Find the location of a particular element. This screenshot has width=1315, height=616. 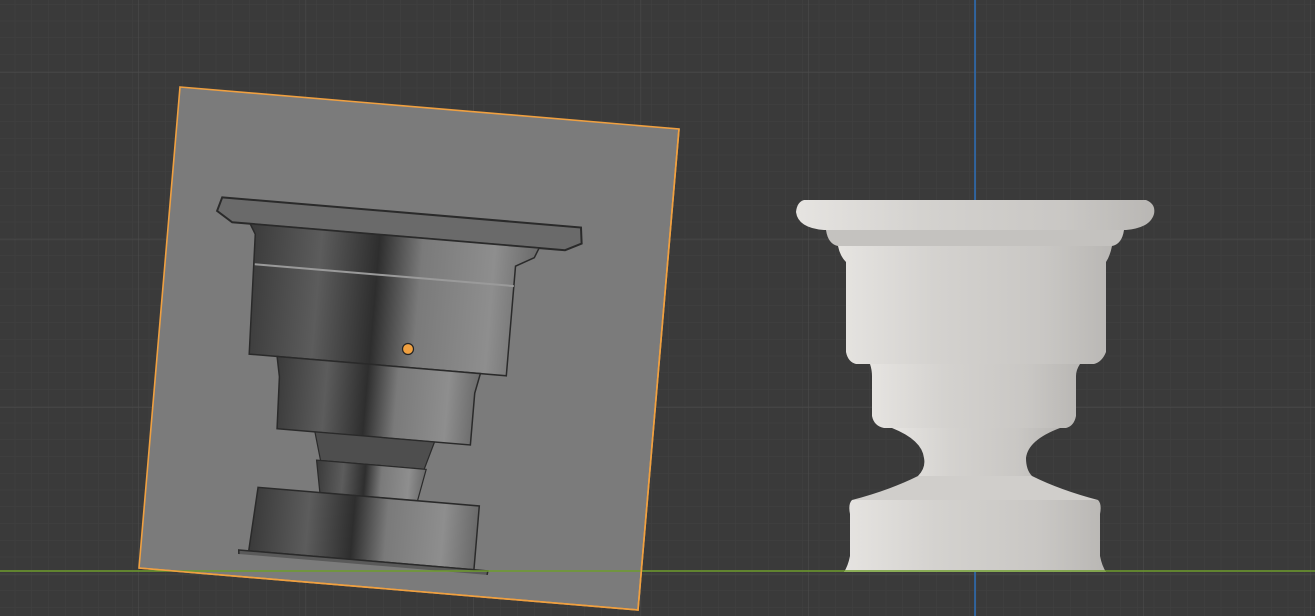

goblet-rim is located at coordinates (975, 215).